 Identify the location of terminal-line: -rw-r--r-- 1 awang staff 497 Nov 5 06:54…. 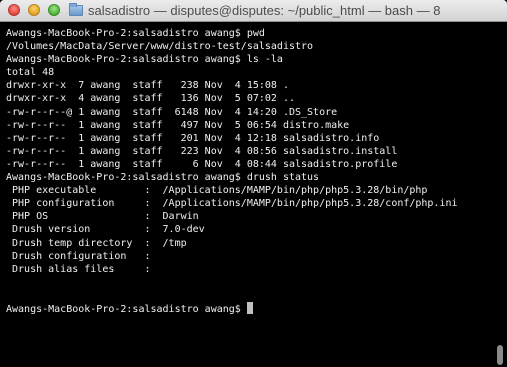
(178, 125).